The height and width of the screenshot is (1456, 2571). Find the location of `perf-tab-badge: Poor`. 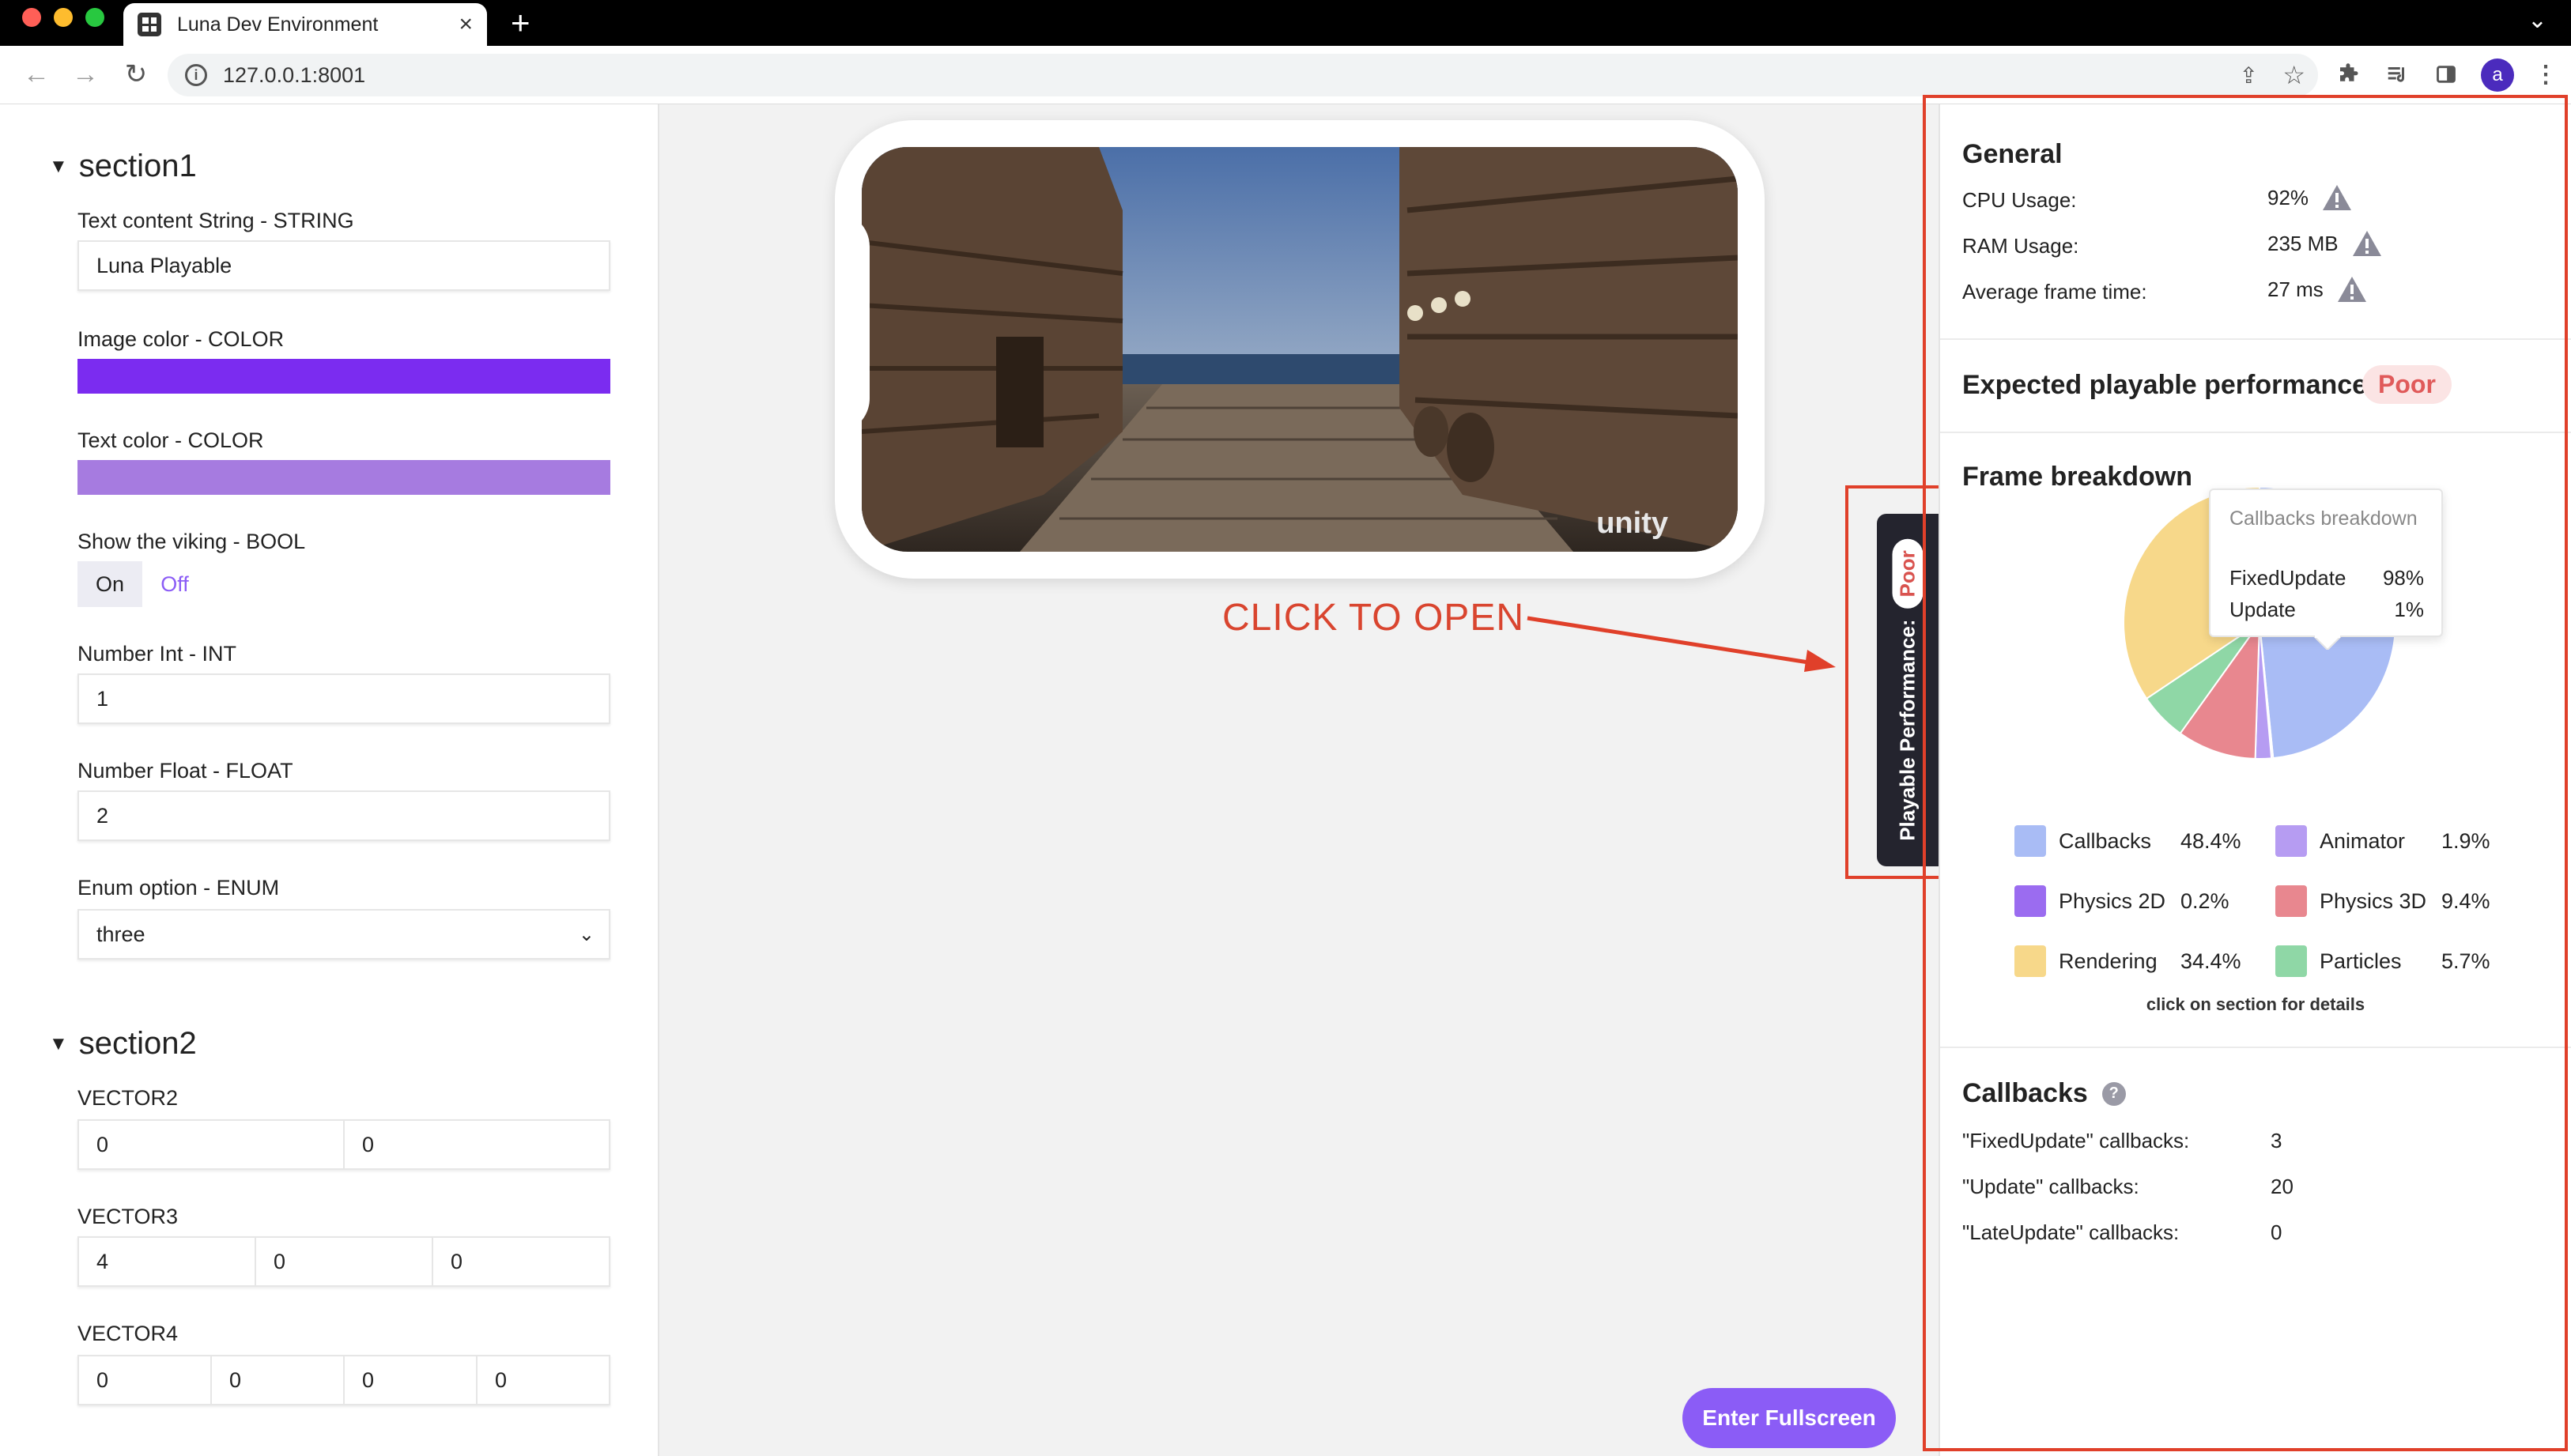

perf-tab-badge: Poor is located at coordinates (1908, 574).